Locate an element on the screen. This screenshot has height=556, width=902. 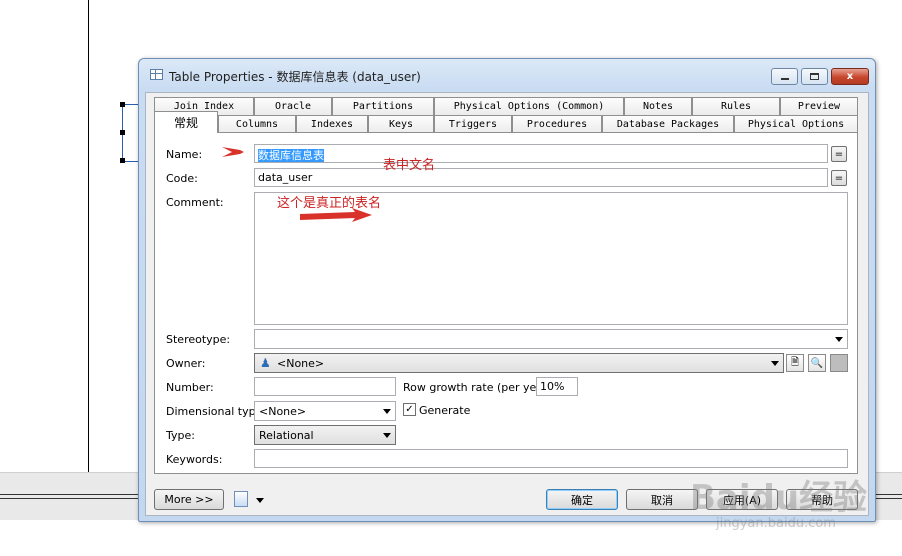
watermark-logo: Baidu经验 is located at coordinates (779, 498).